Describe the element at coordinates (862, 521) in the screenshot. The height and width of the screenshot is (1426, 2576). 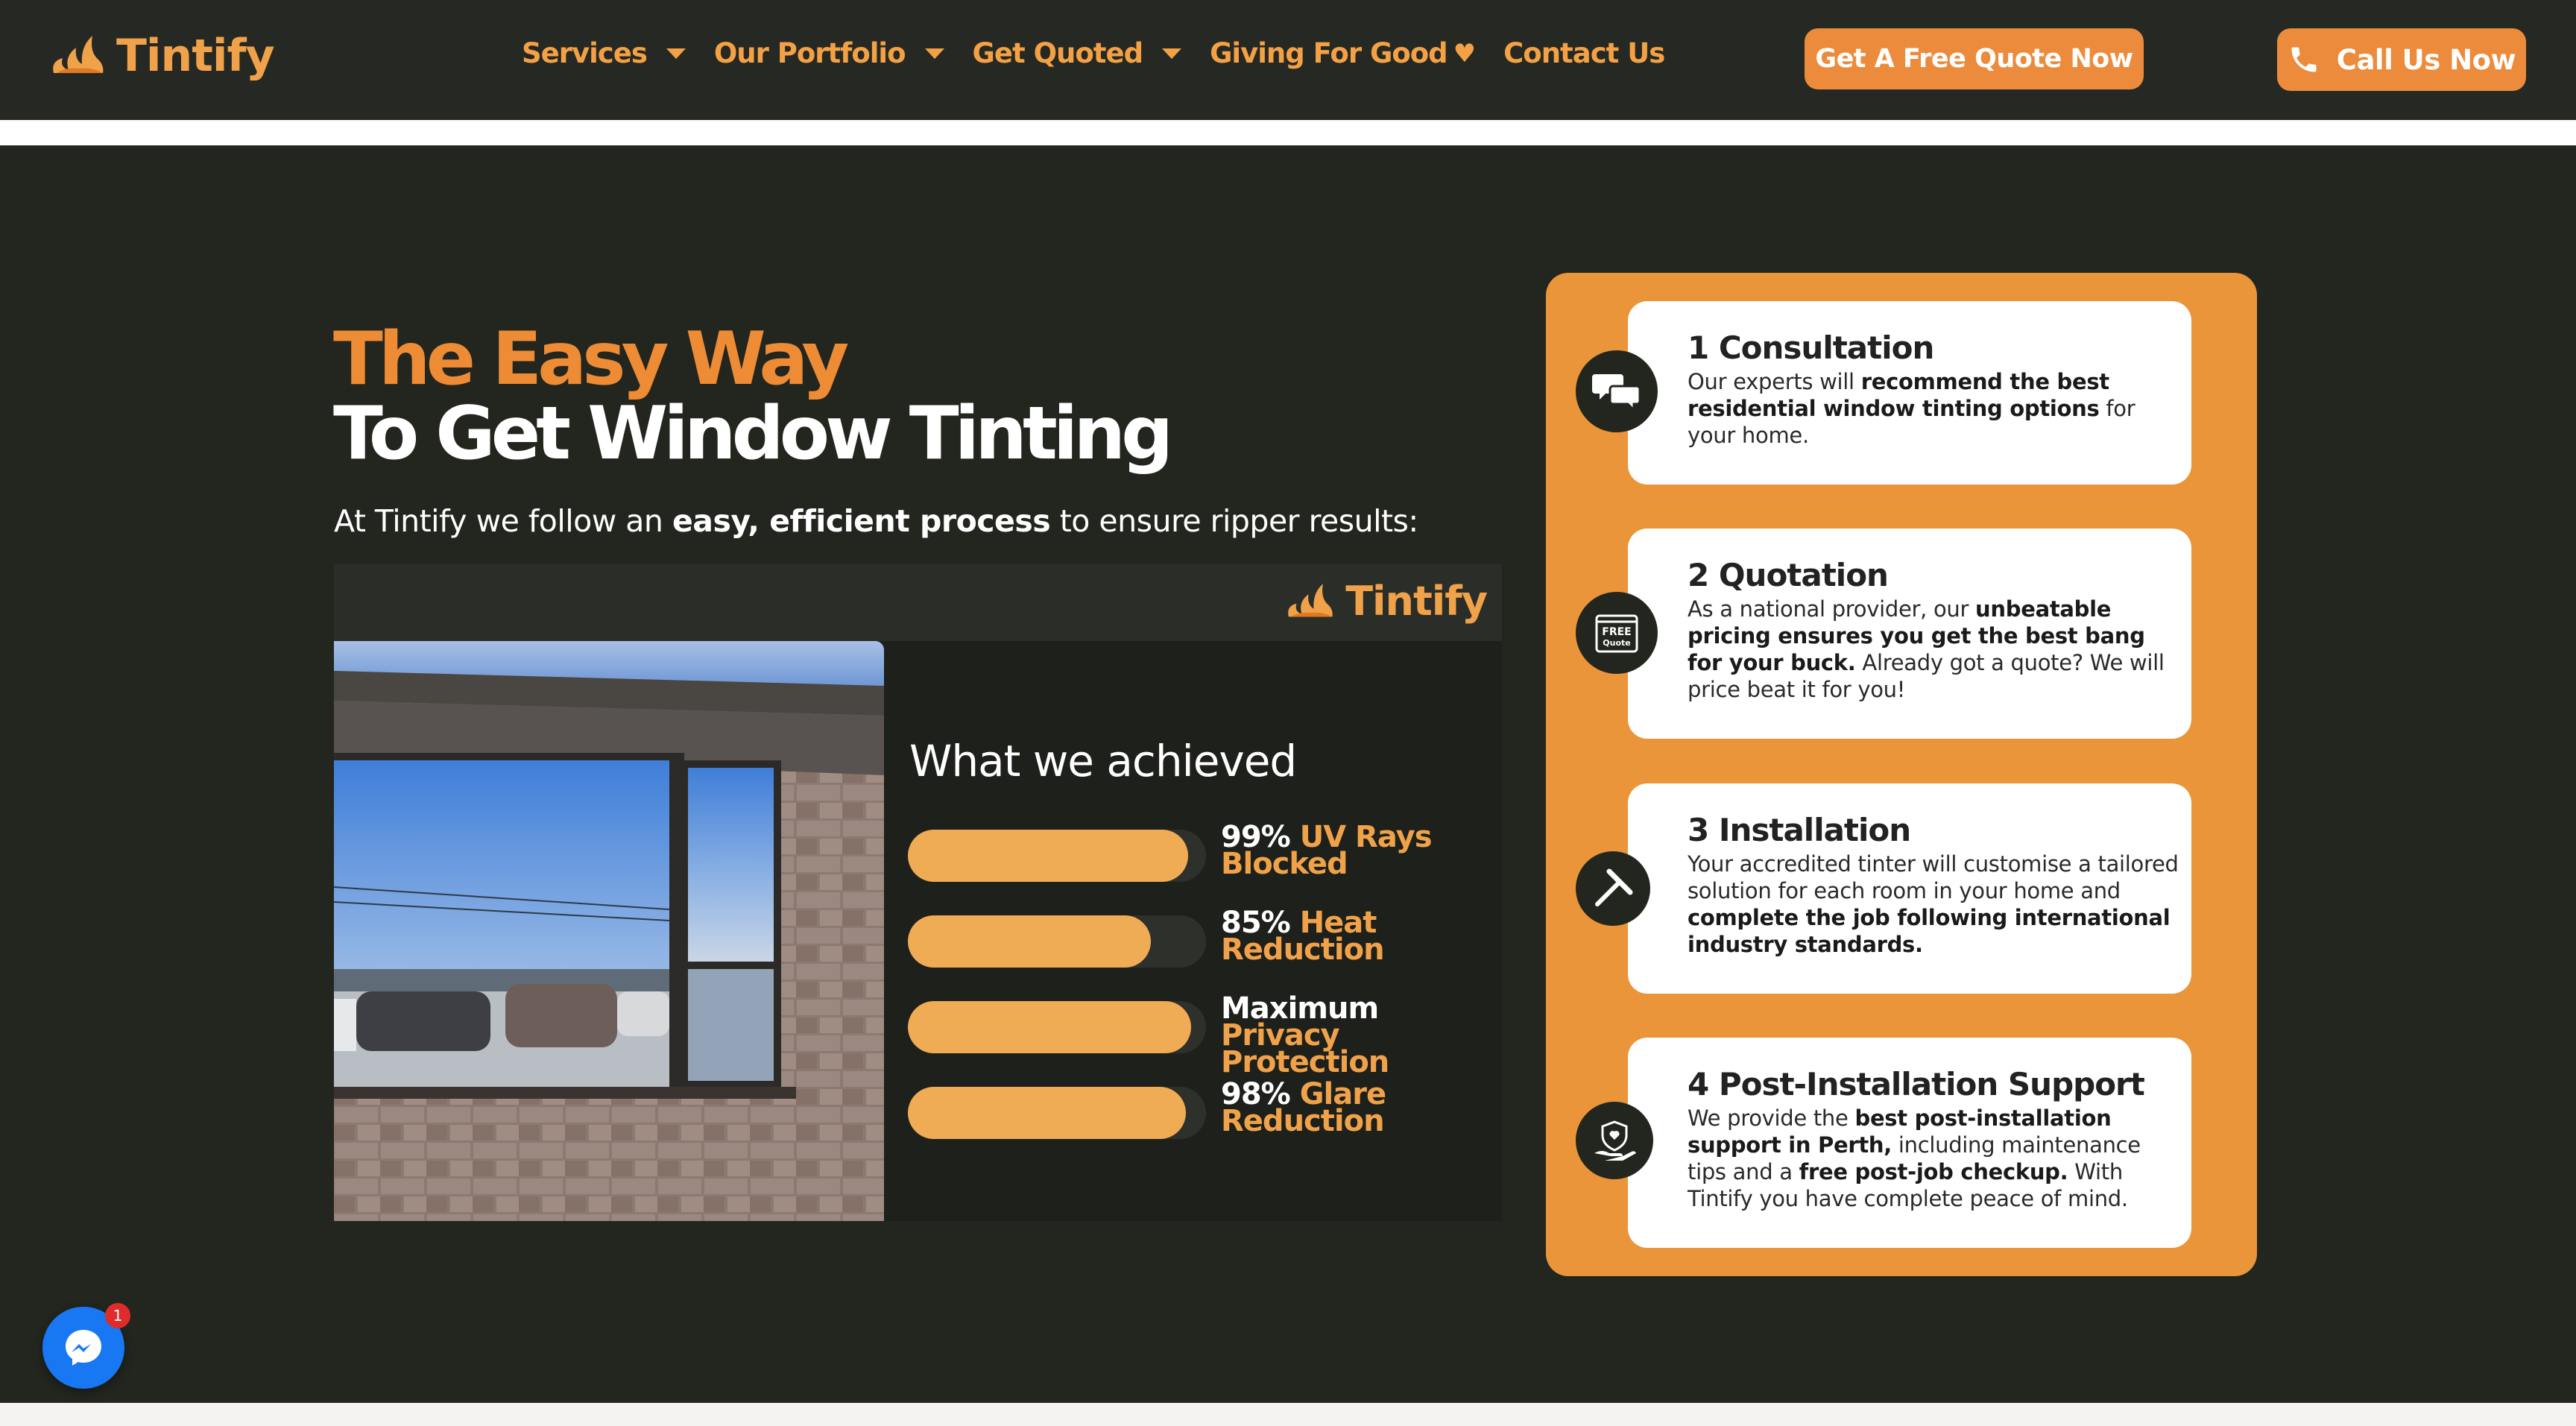
I see `subtitle-bold: easy, efficient process` at that location.